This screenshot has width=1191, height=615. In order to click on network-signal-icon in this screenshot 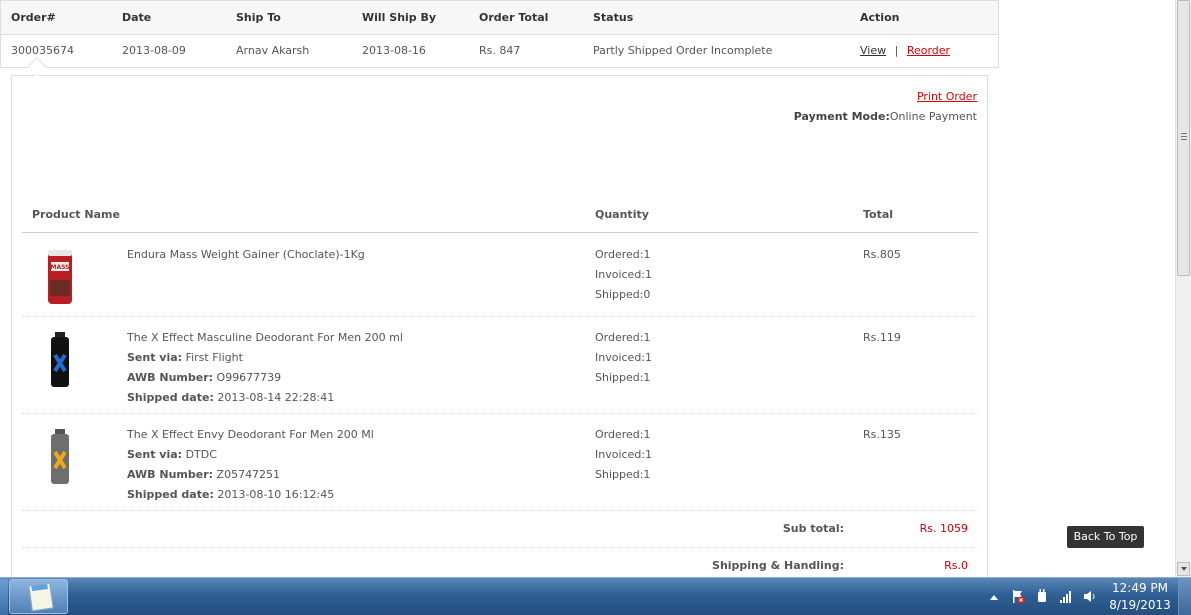, I will do `click(1066, 596)`.